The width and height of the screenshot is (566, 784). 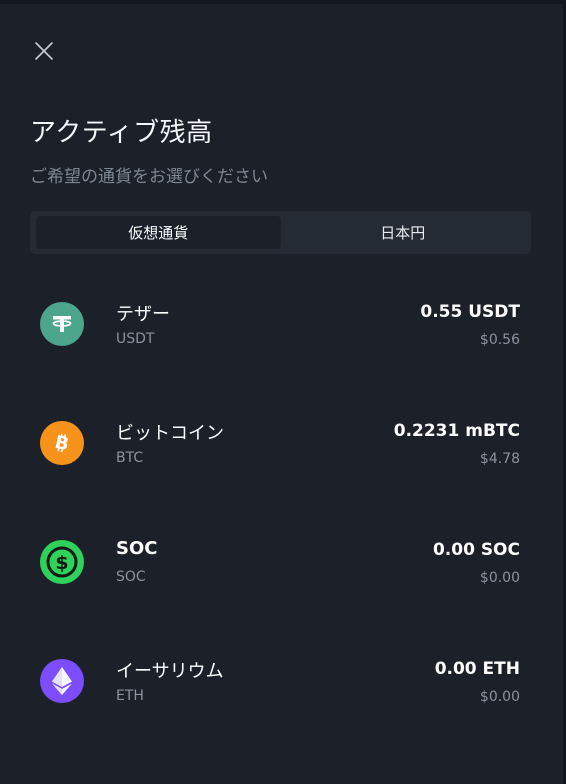 I want to click on coin-symbol: SOC, so click(x=131, y=577).